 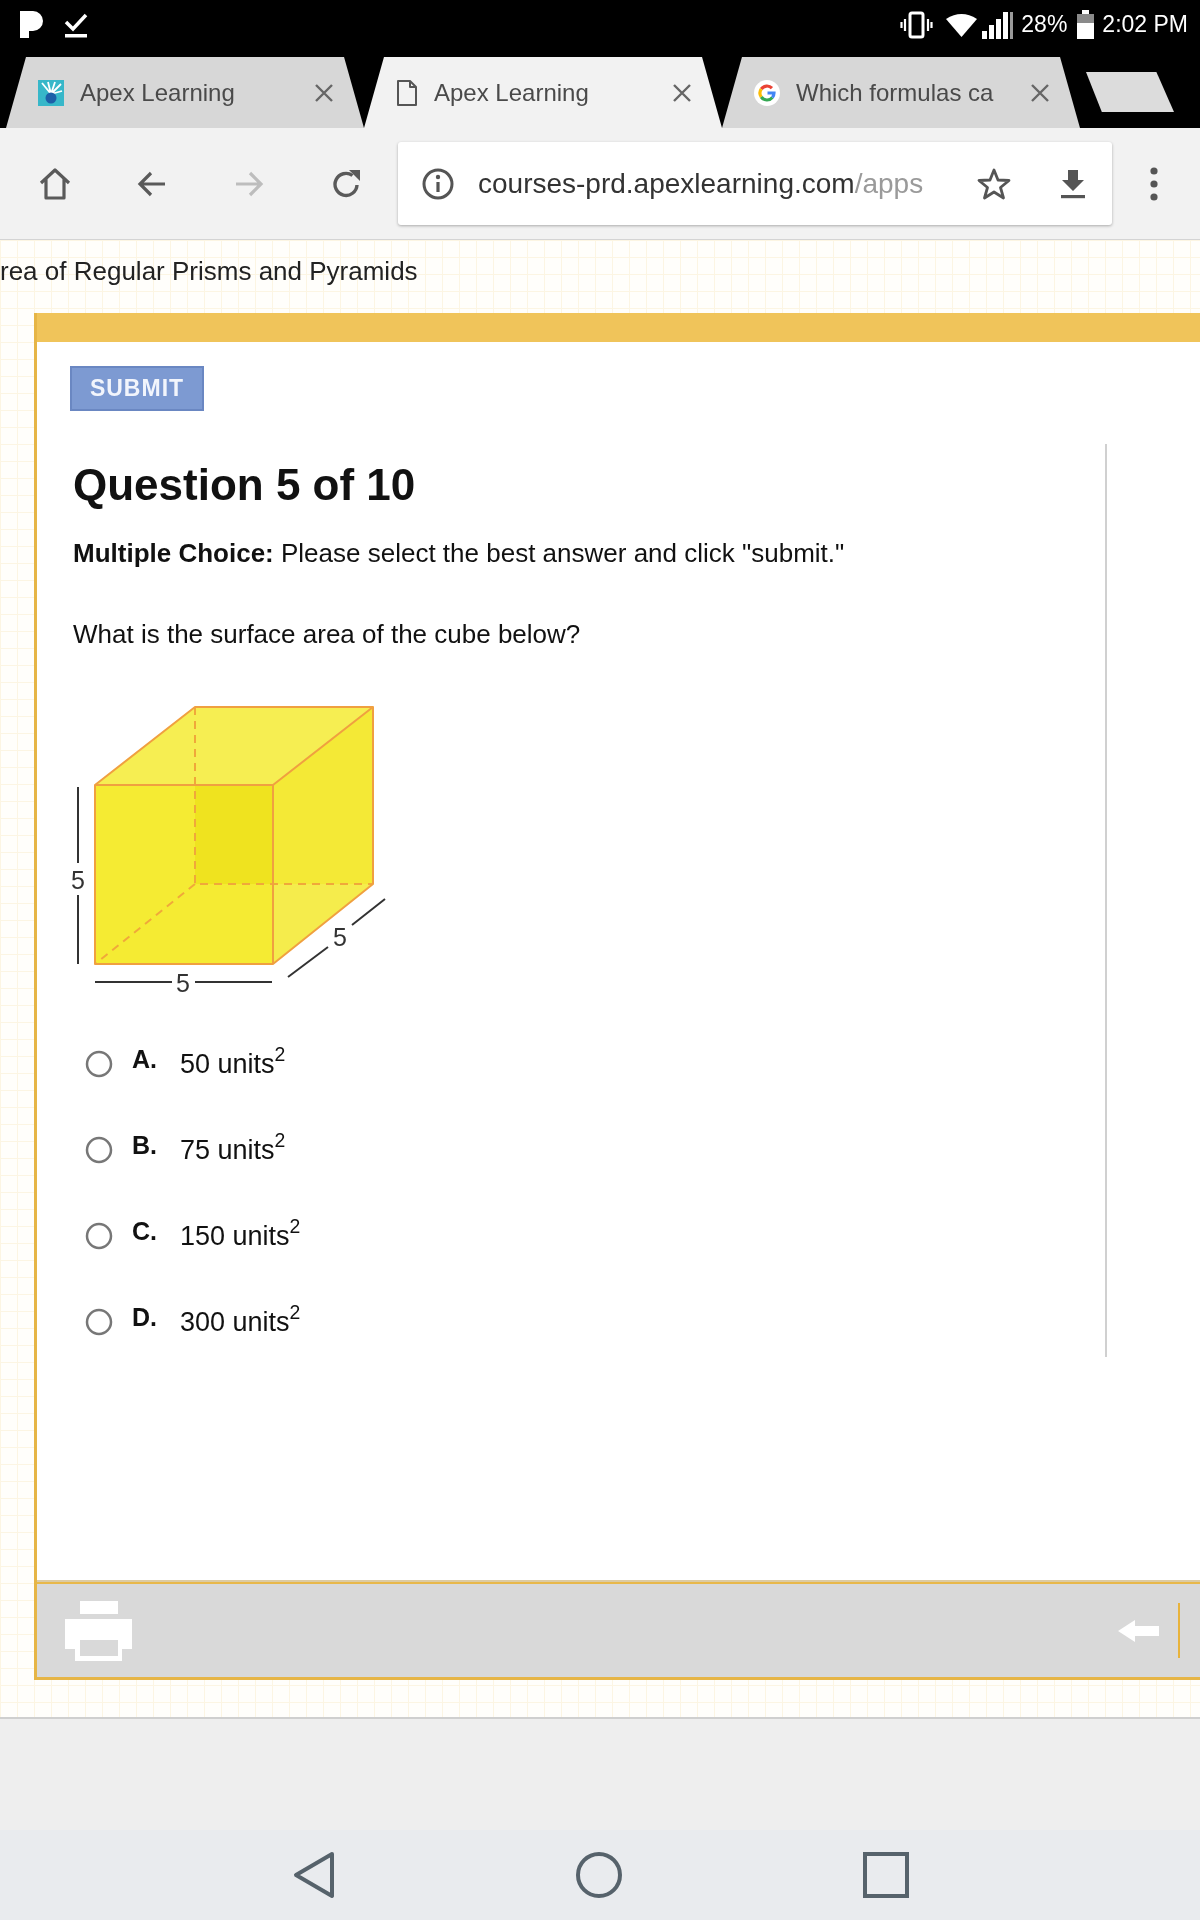 What do you see at coordinates (886, 1875) in the screenshot?
I see `nav-recents-icon` at bounding box center [886, 1875].